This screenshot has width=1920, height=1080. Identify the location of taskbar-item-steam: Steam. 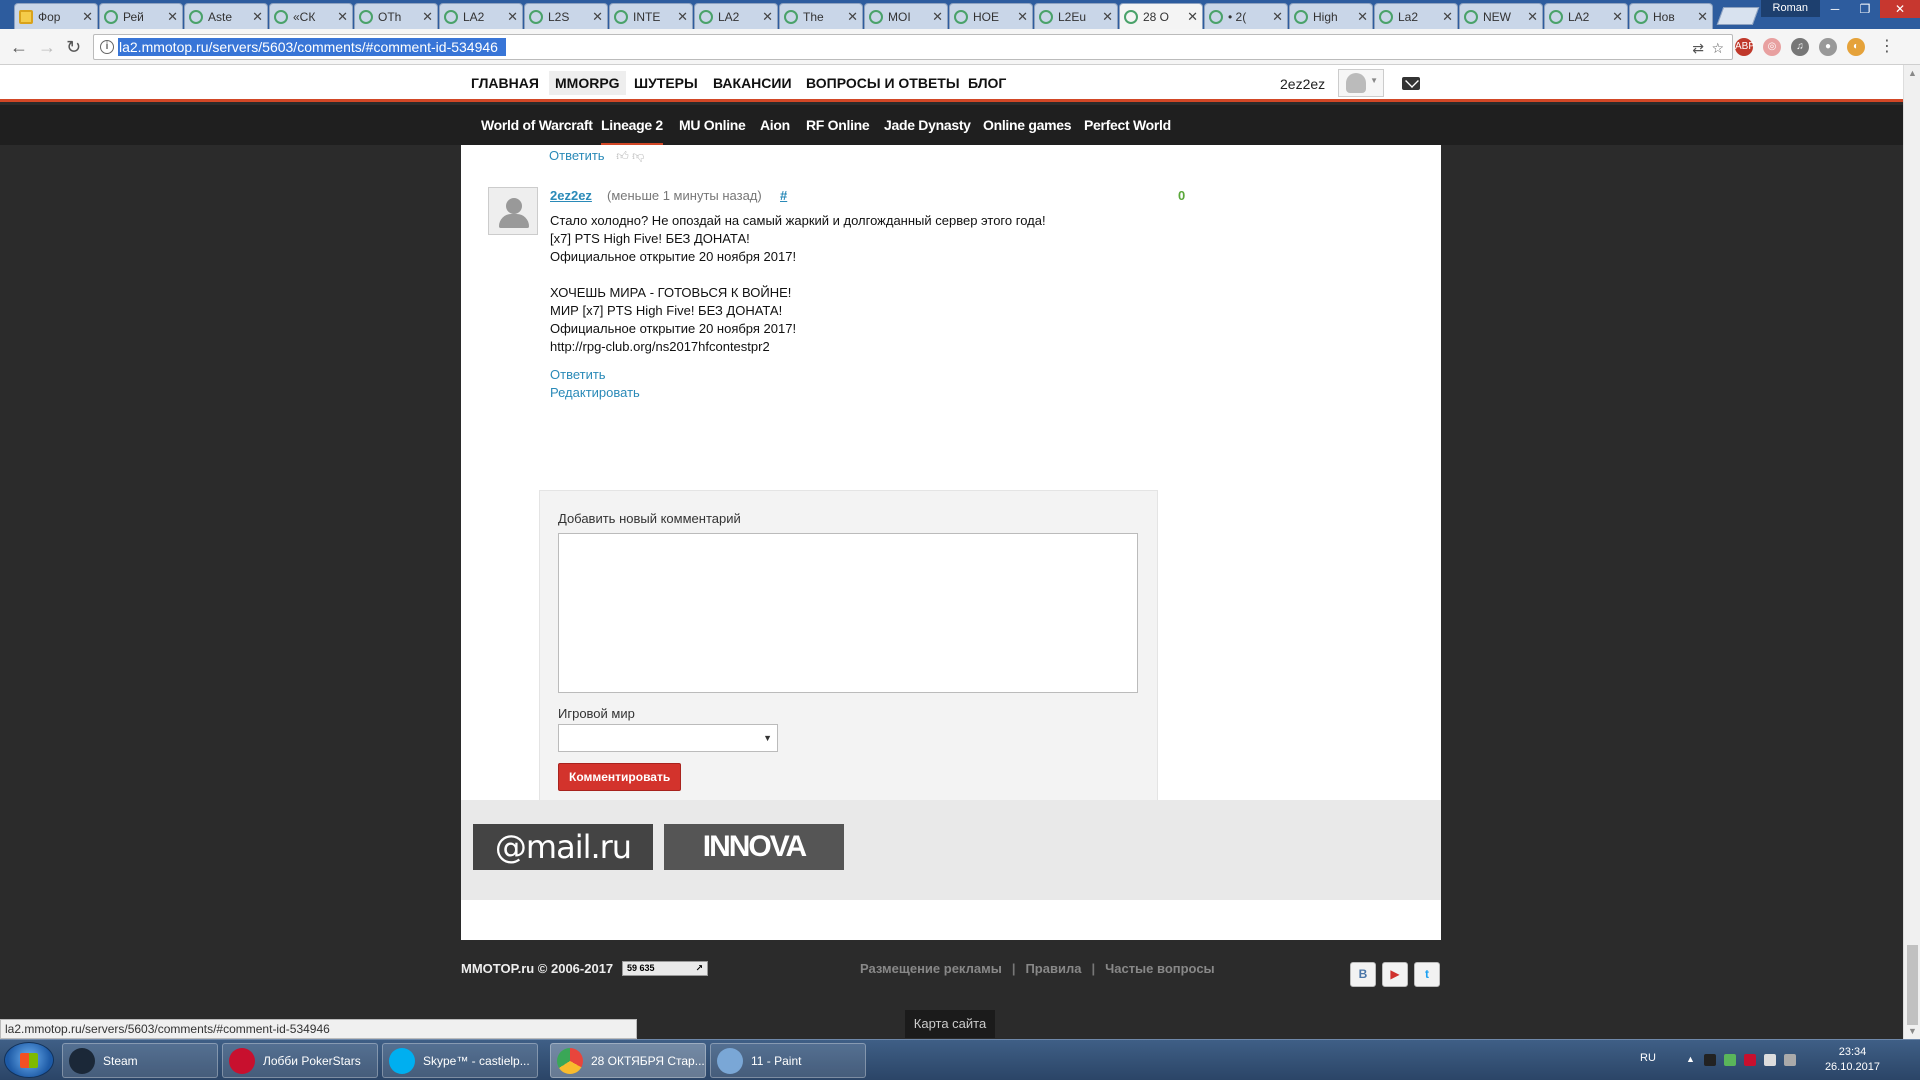
(140, 1060).